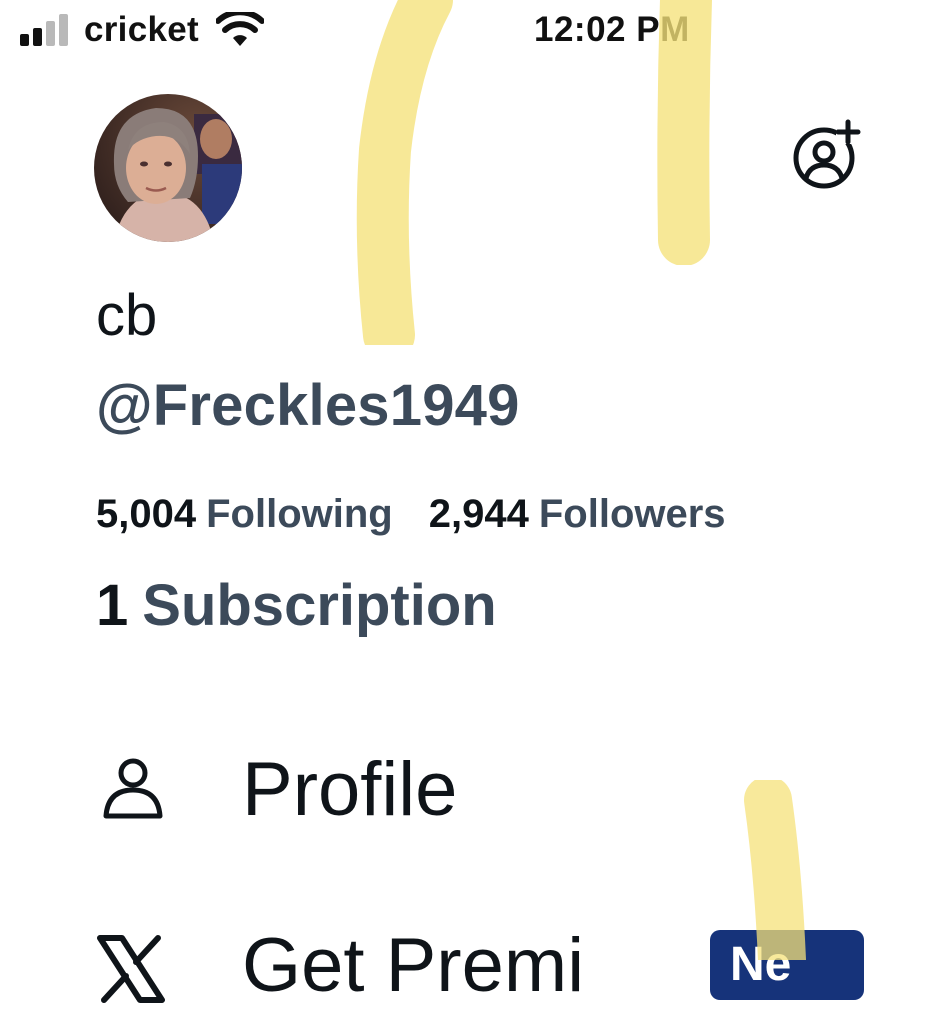 The height and width of the screenshot is (1020, 944). I want to click on menu-item-profile: Profile, so click(496, 796).